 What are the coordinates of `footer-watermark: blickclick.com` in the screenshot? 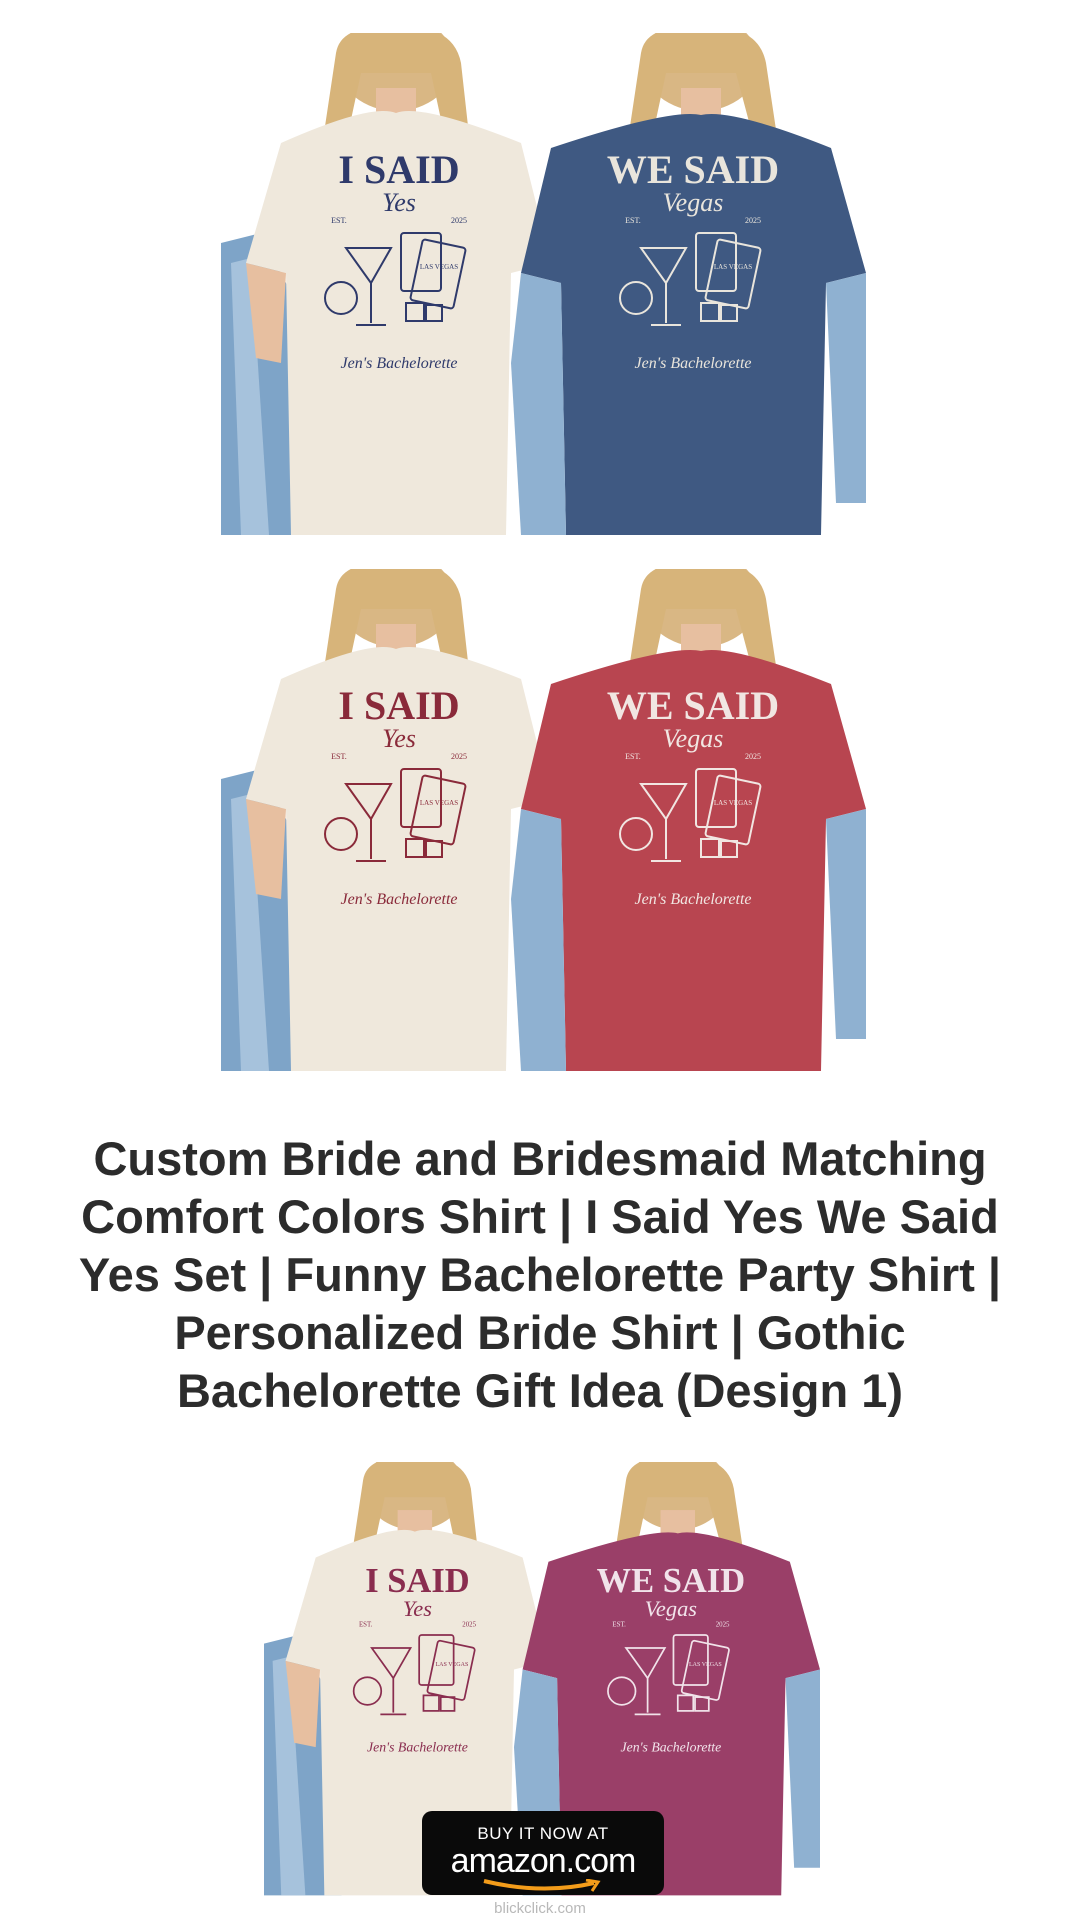 It's located at (540, 1908).